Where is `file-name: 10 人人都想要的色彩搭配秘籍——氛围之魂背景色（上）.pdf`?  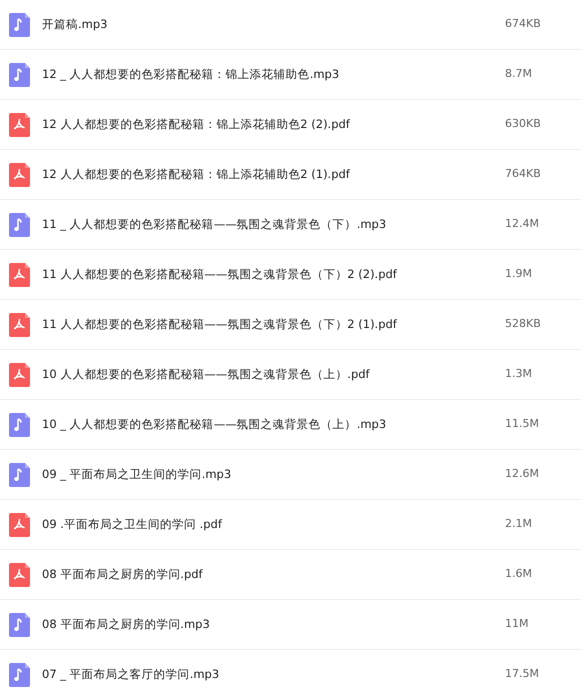
file-name: 10 人人都想要的色彩搭配秘籍——氛围之魂背景色（上）.pdf is located at coordinates (273, 375).